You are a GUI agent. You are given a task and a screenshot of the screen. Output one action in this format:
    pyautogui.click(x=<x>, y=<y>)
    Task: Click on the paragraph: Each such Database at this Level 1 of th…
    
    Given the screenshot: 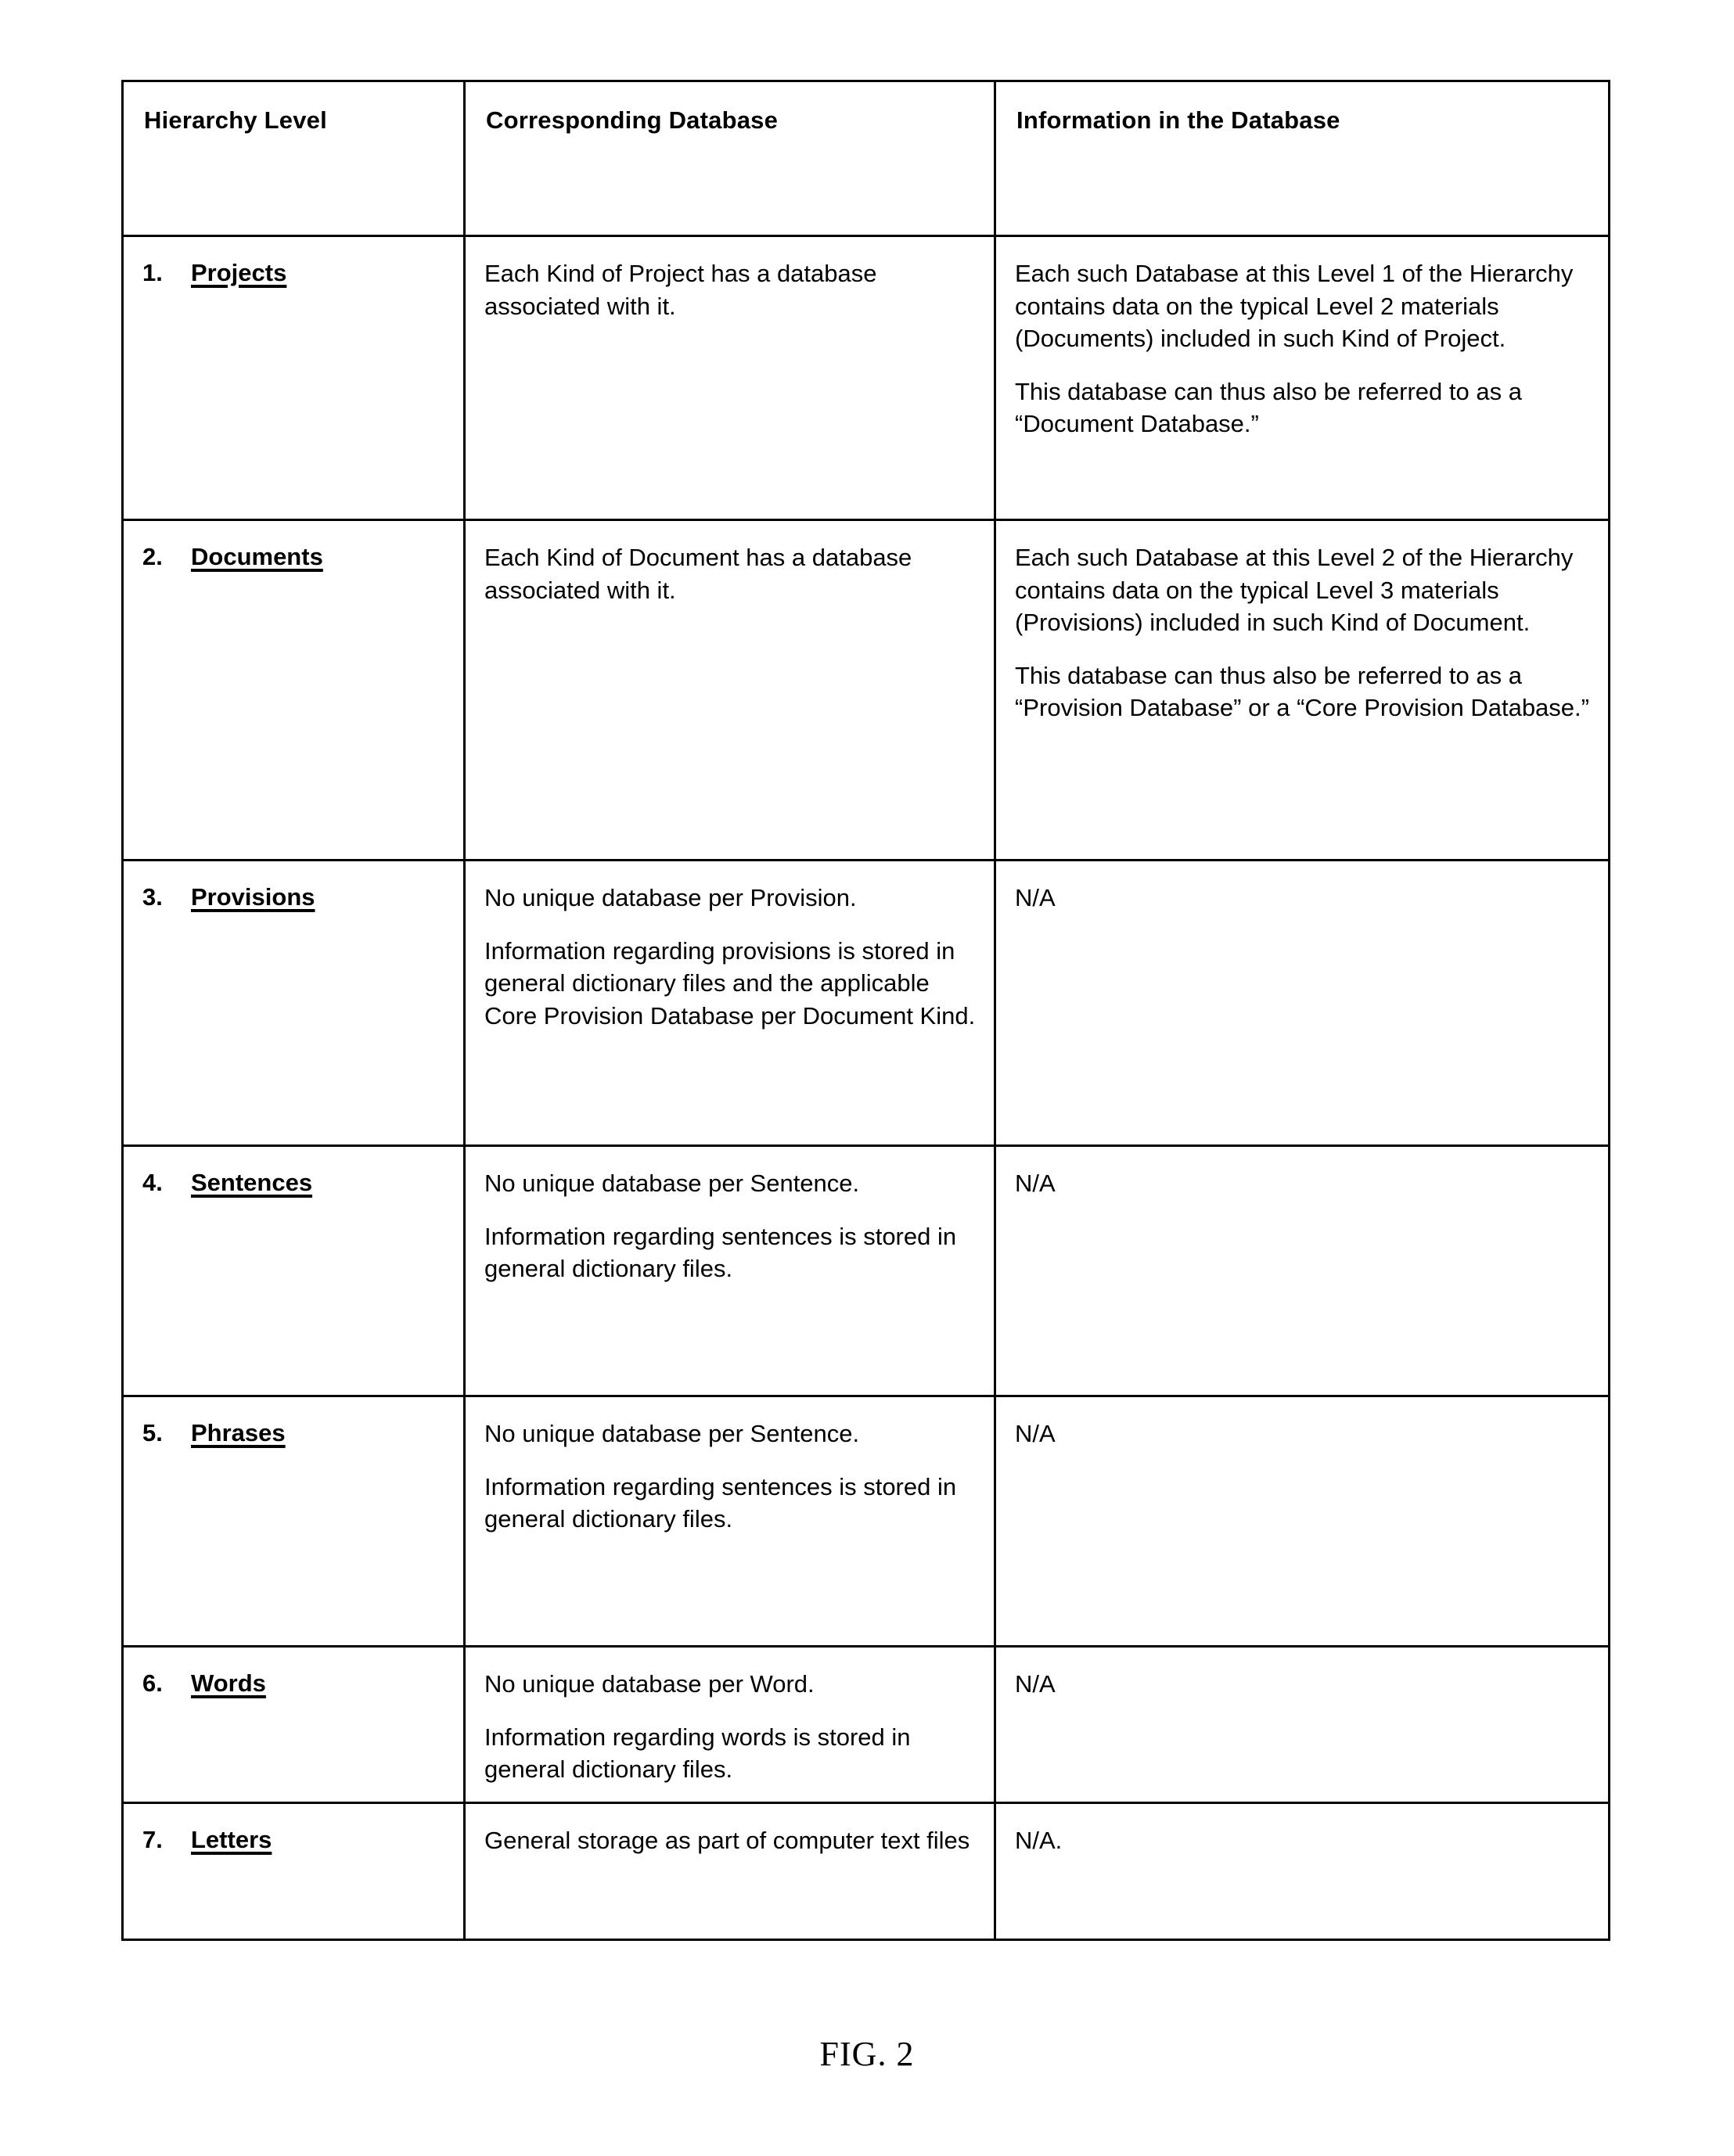 What is the action you would take?
    pyautogui.click(x=1294, y=306)
    